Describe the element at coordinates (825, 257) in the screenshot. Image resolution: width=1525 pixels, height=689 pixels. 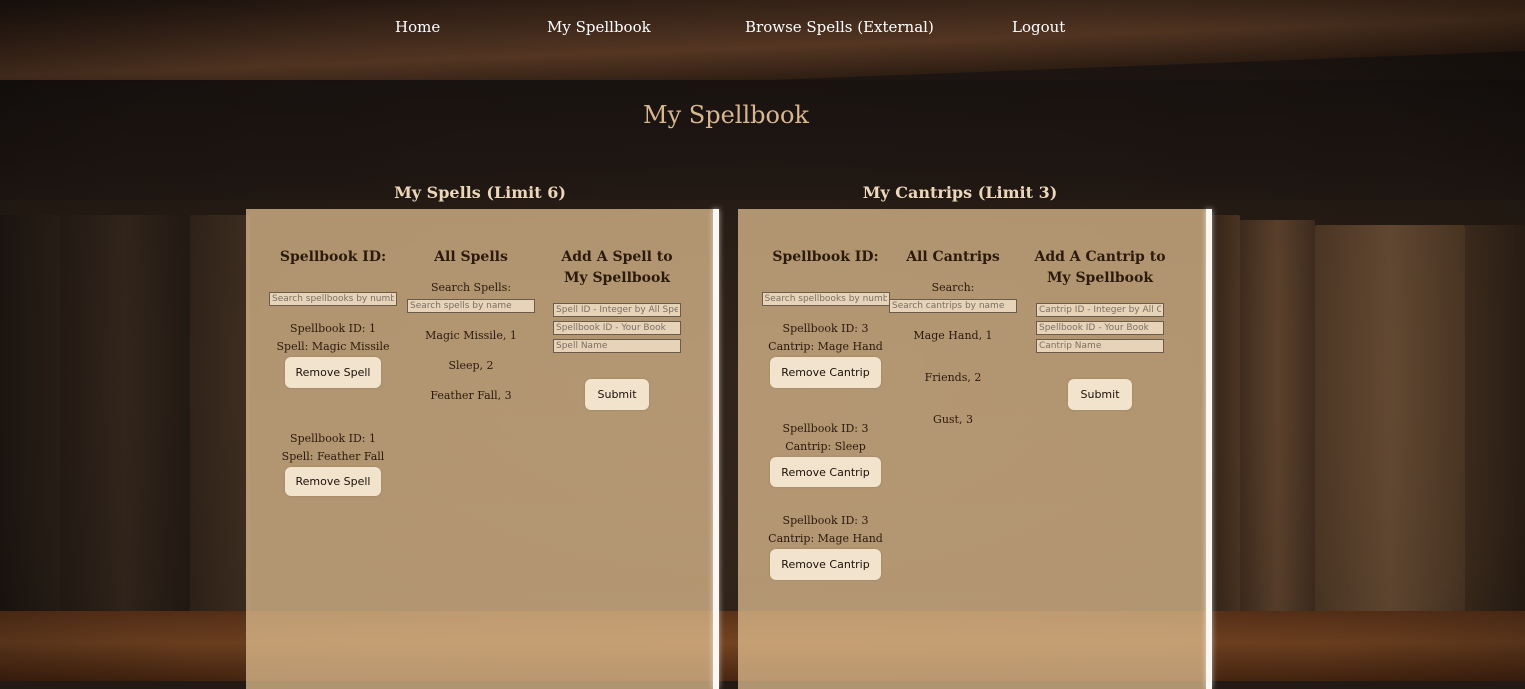
I see `cantrips-spellbook-heading: Spellbook ID:` at that location.